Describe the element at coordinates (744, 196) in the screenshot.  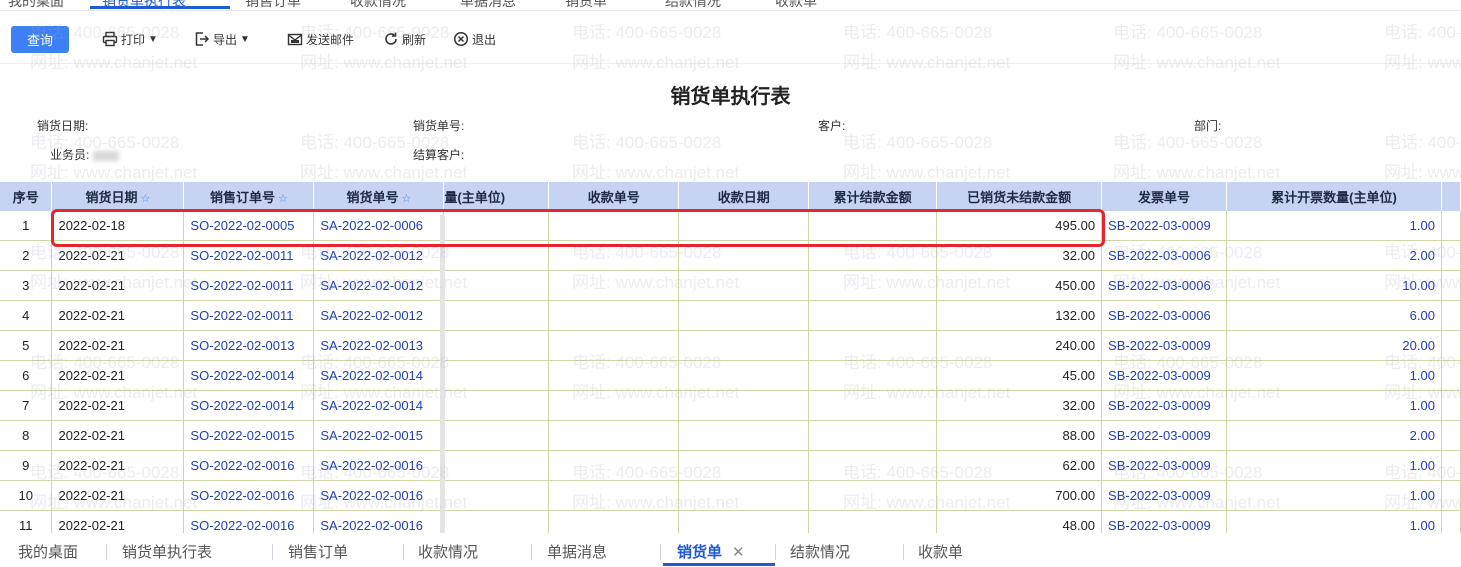
I see `col-header-receipt-date: 收款日期` at that location.